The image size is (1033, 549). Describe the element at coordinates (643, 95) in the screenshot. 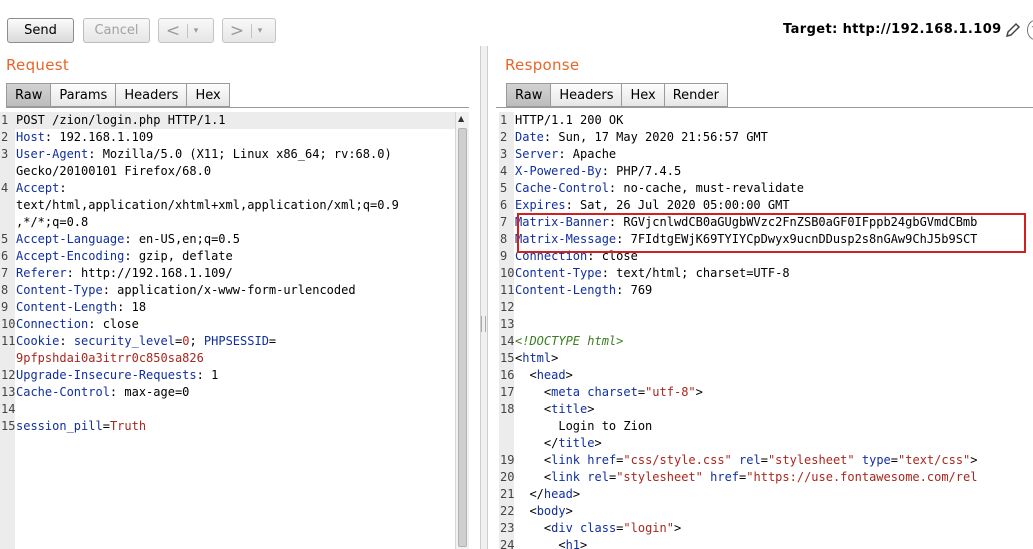

I see `response-tab-hex: Hex` at that location.